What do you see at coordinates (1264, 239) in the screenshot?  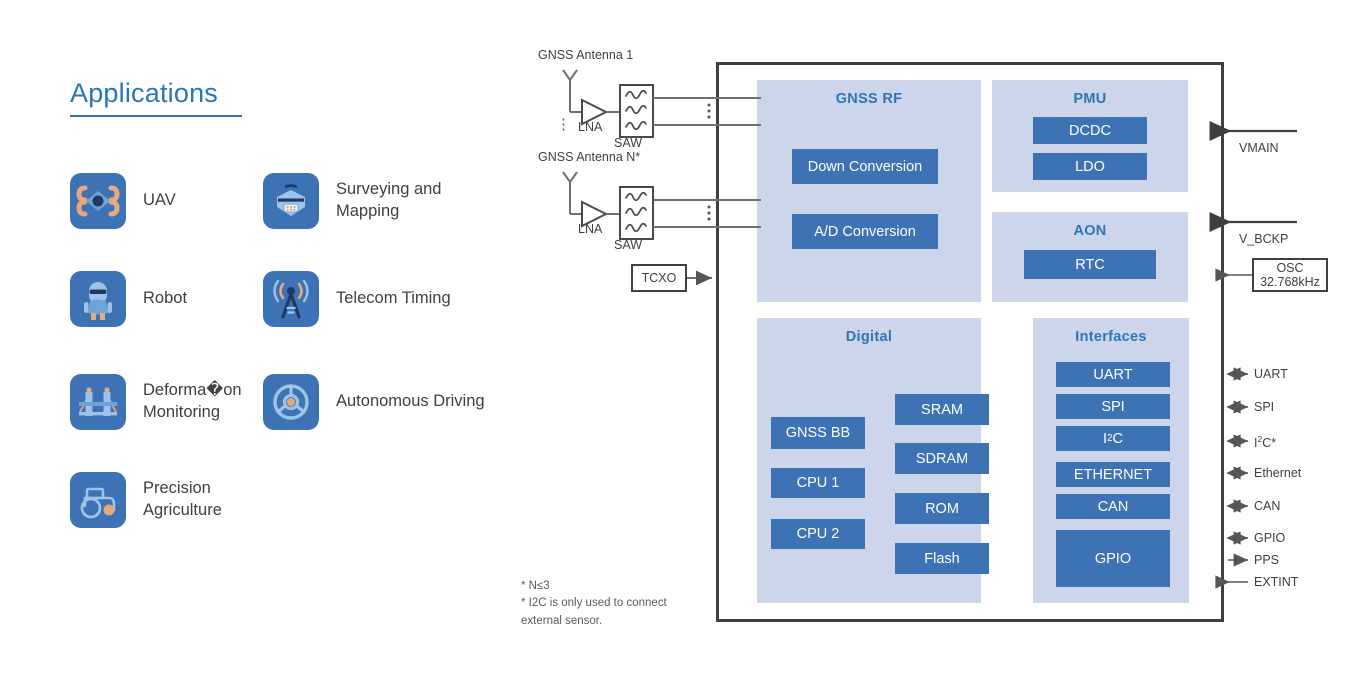 I see `pin-label-v-bckp: V_BCKP` at bounding box center [1264, 239].